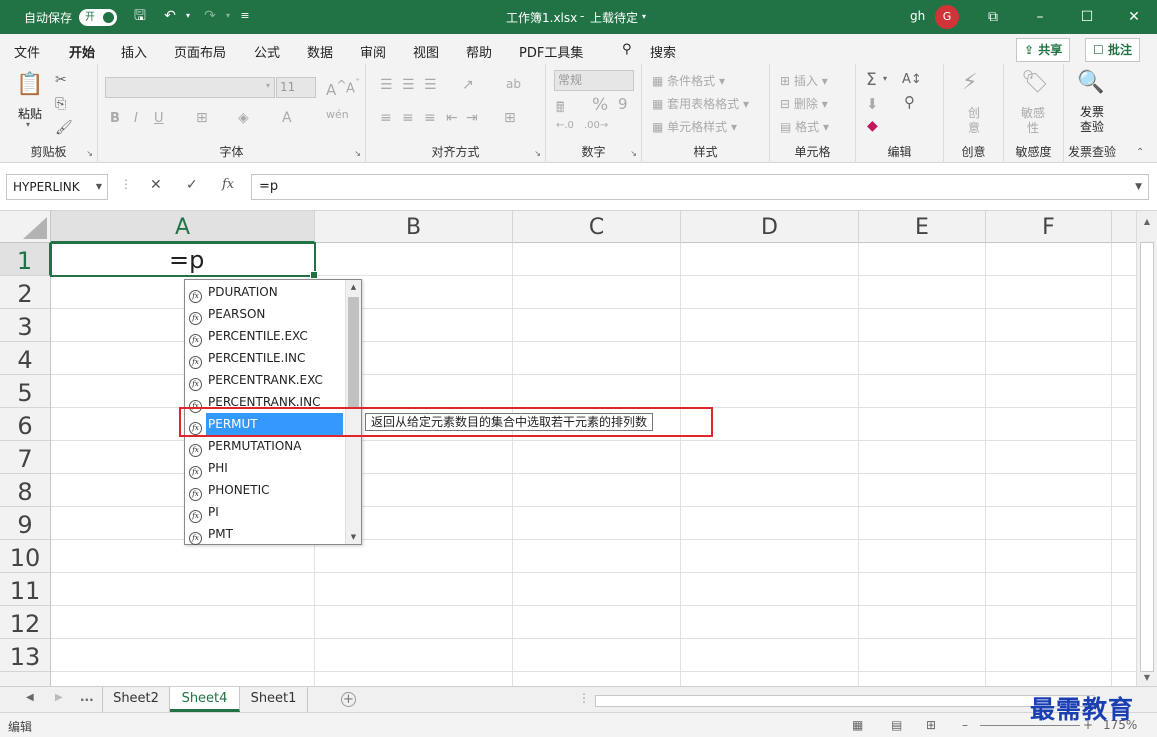  I want to click on cell-styles-button: ▦ 单元格样式 ▾, so click(694, 126).